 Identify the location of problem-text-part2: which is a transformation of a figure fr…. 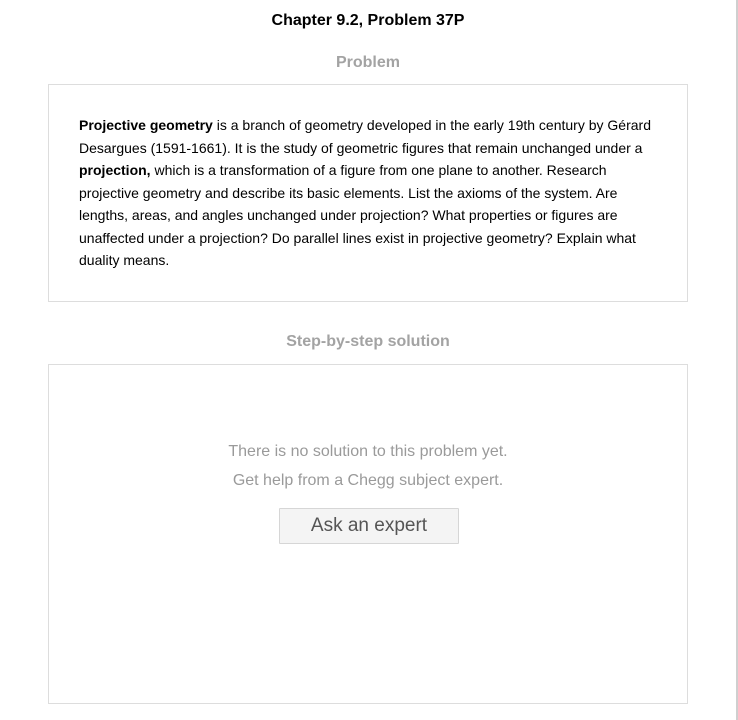
(357, 215).